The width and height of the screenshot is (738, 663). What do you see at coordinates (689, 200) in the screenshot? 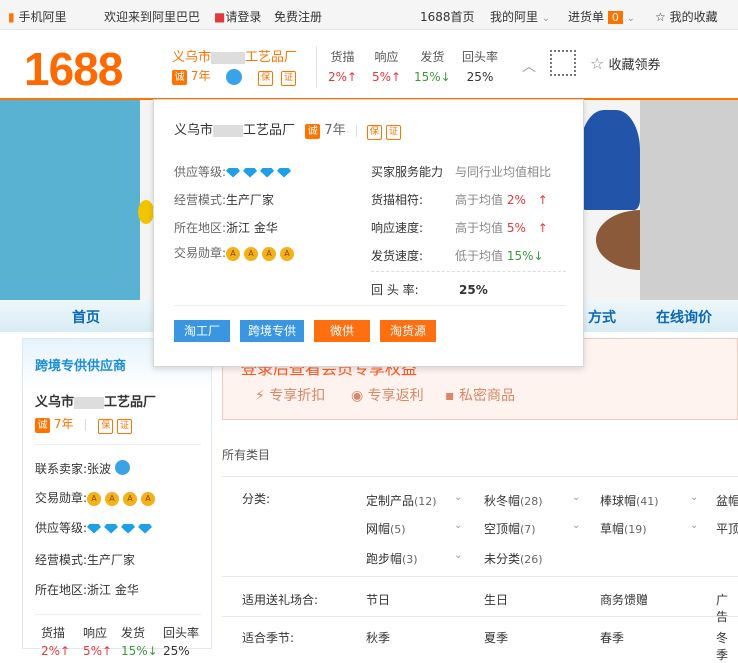
I see `model-photo` at bounding box center [689, 200].